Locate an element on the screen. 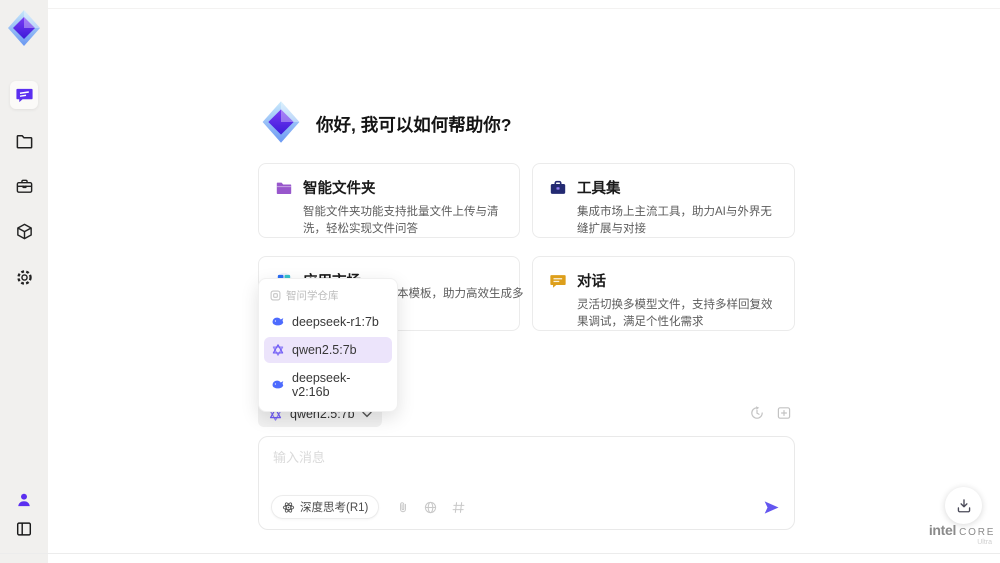 The image size is (1000, 563). toolset-icon is located at coordinates (558, 188).